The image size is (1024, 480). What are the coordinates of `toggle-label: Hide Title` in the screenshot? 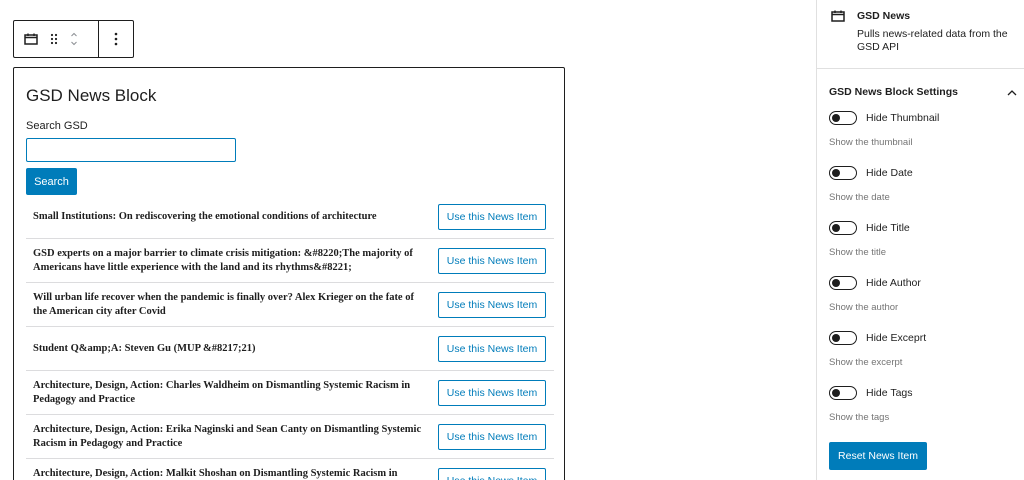 It's located at (888, 228).